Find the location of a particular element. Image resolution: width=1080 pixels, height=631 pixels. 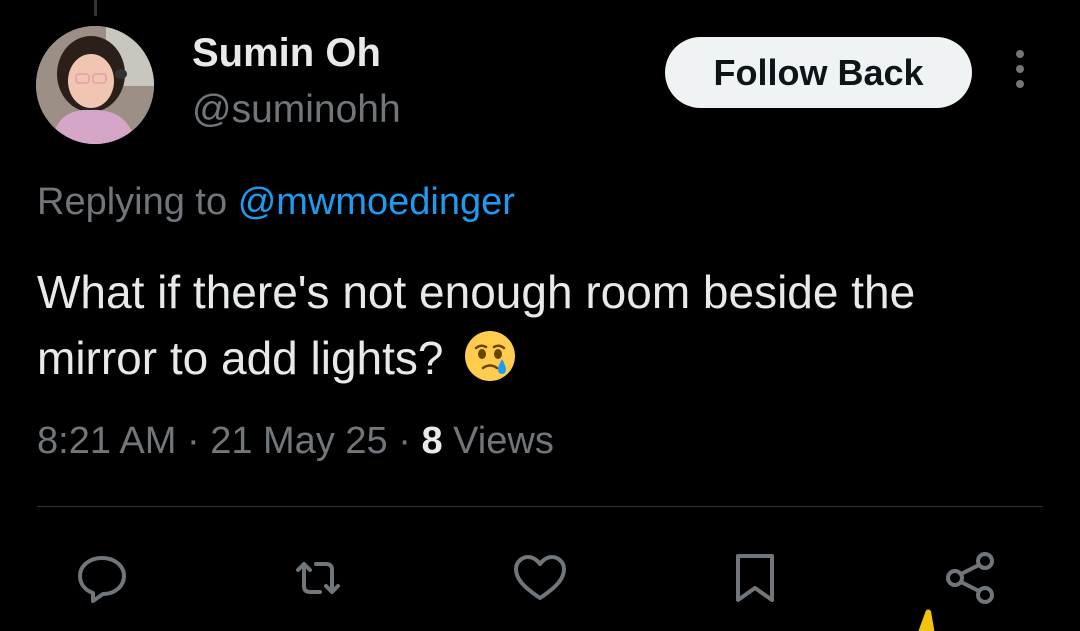

reply-button is located at coordinates (102, 578).